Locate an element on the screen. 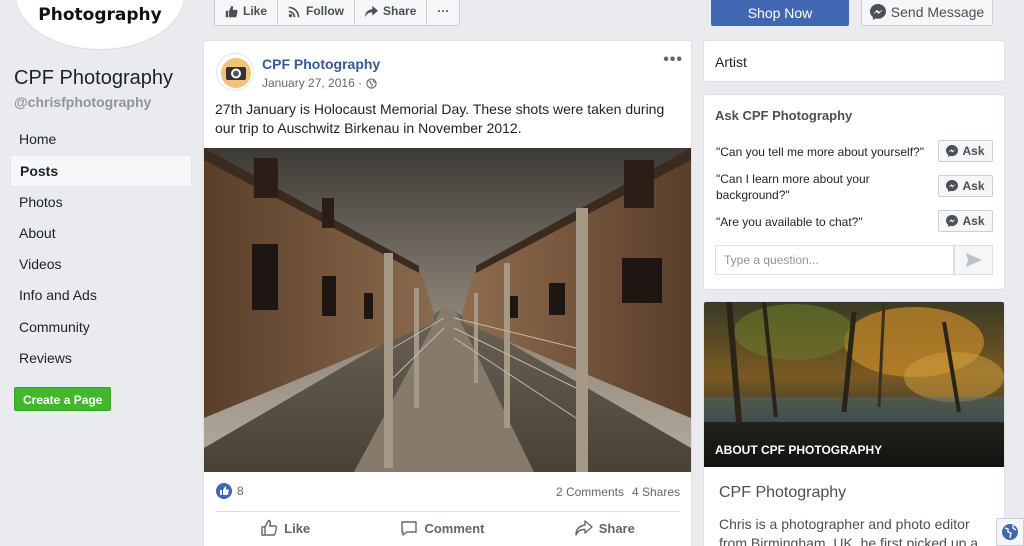 The height and width of the screenshot is (546, 1024). send-icon is located at coordinates (973, 260).